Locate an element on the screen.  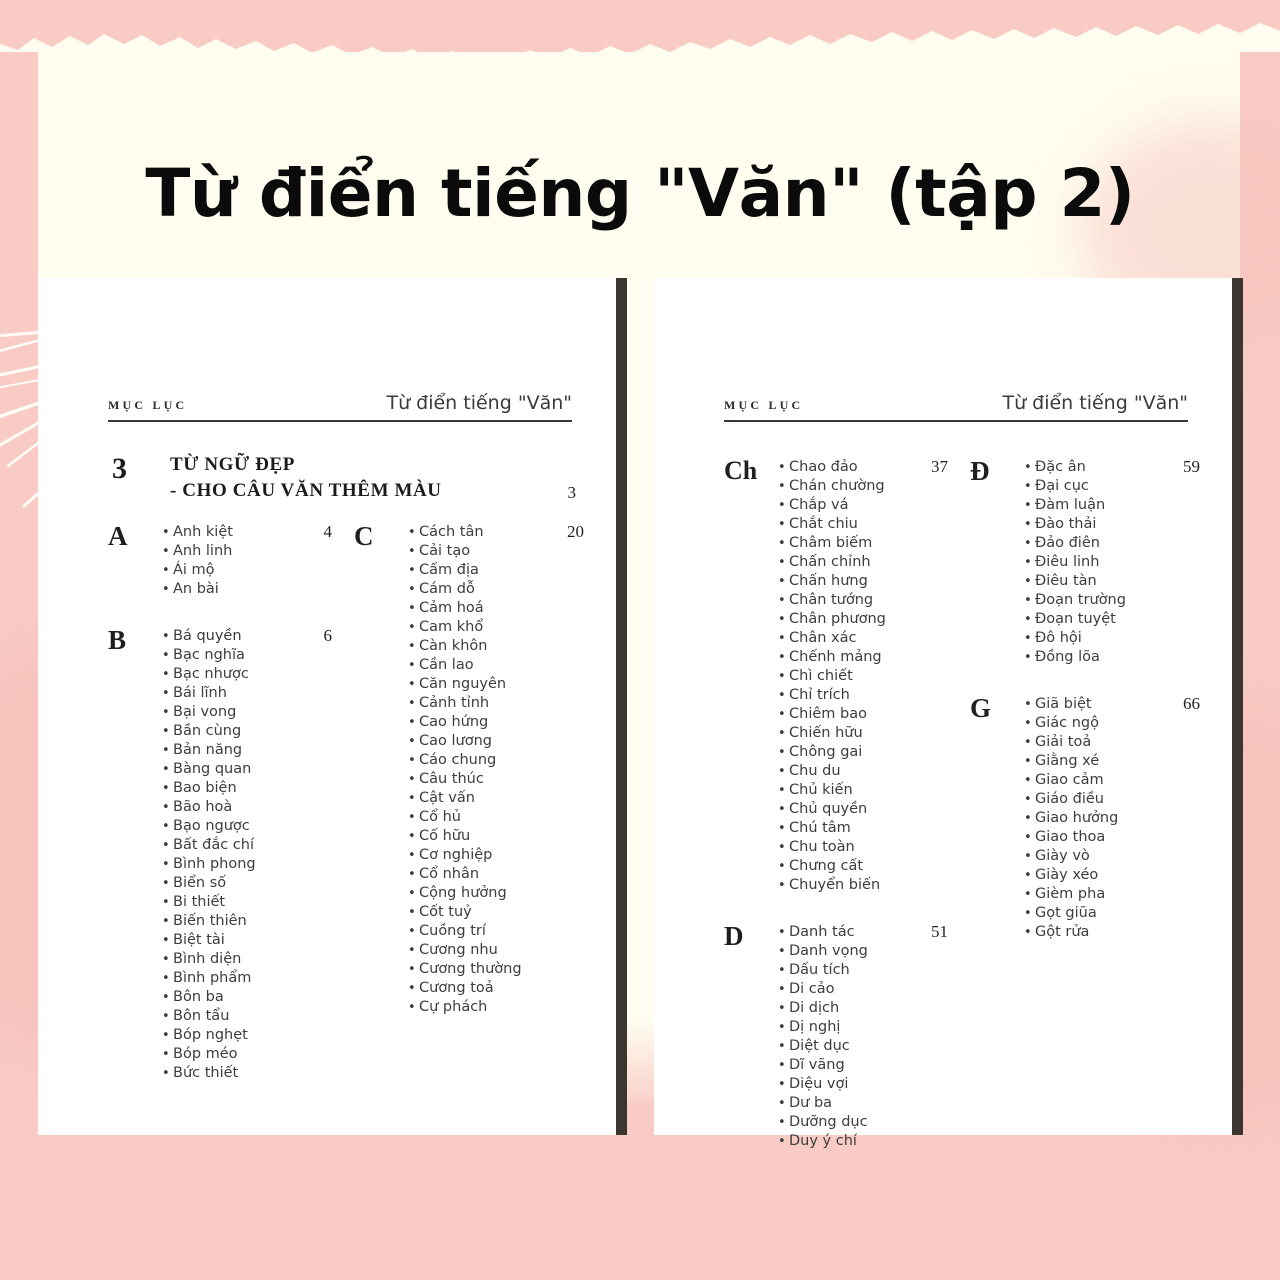
list-item: • Cật vấn is located at coordinates (496, 798).